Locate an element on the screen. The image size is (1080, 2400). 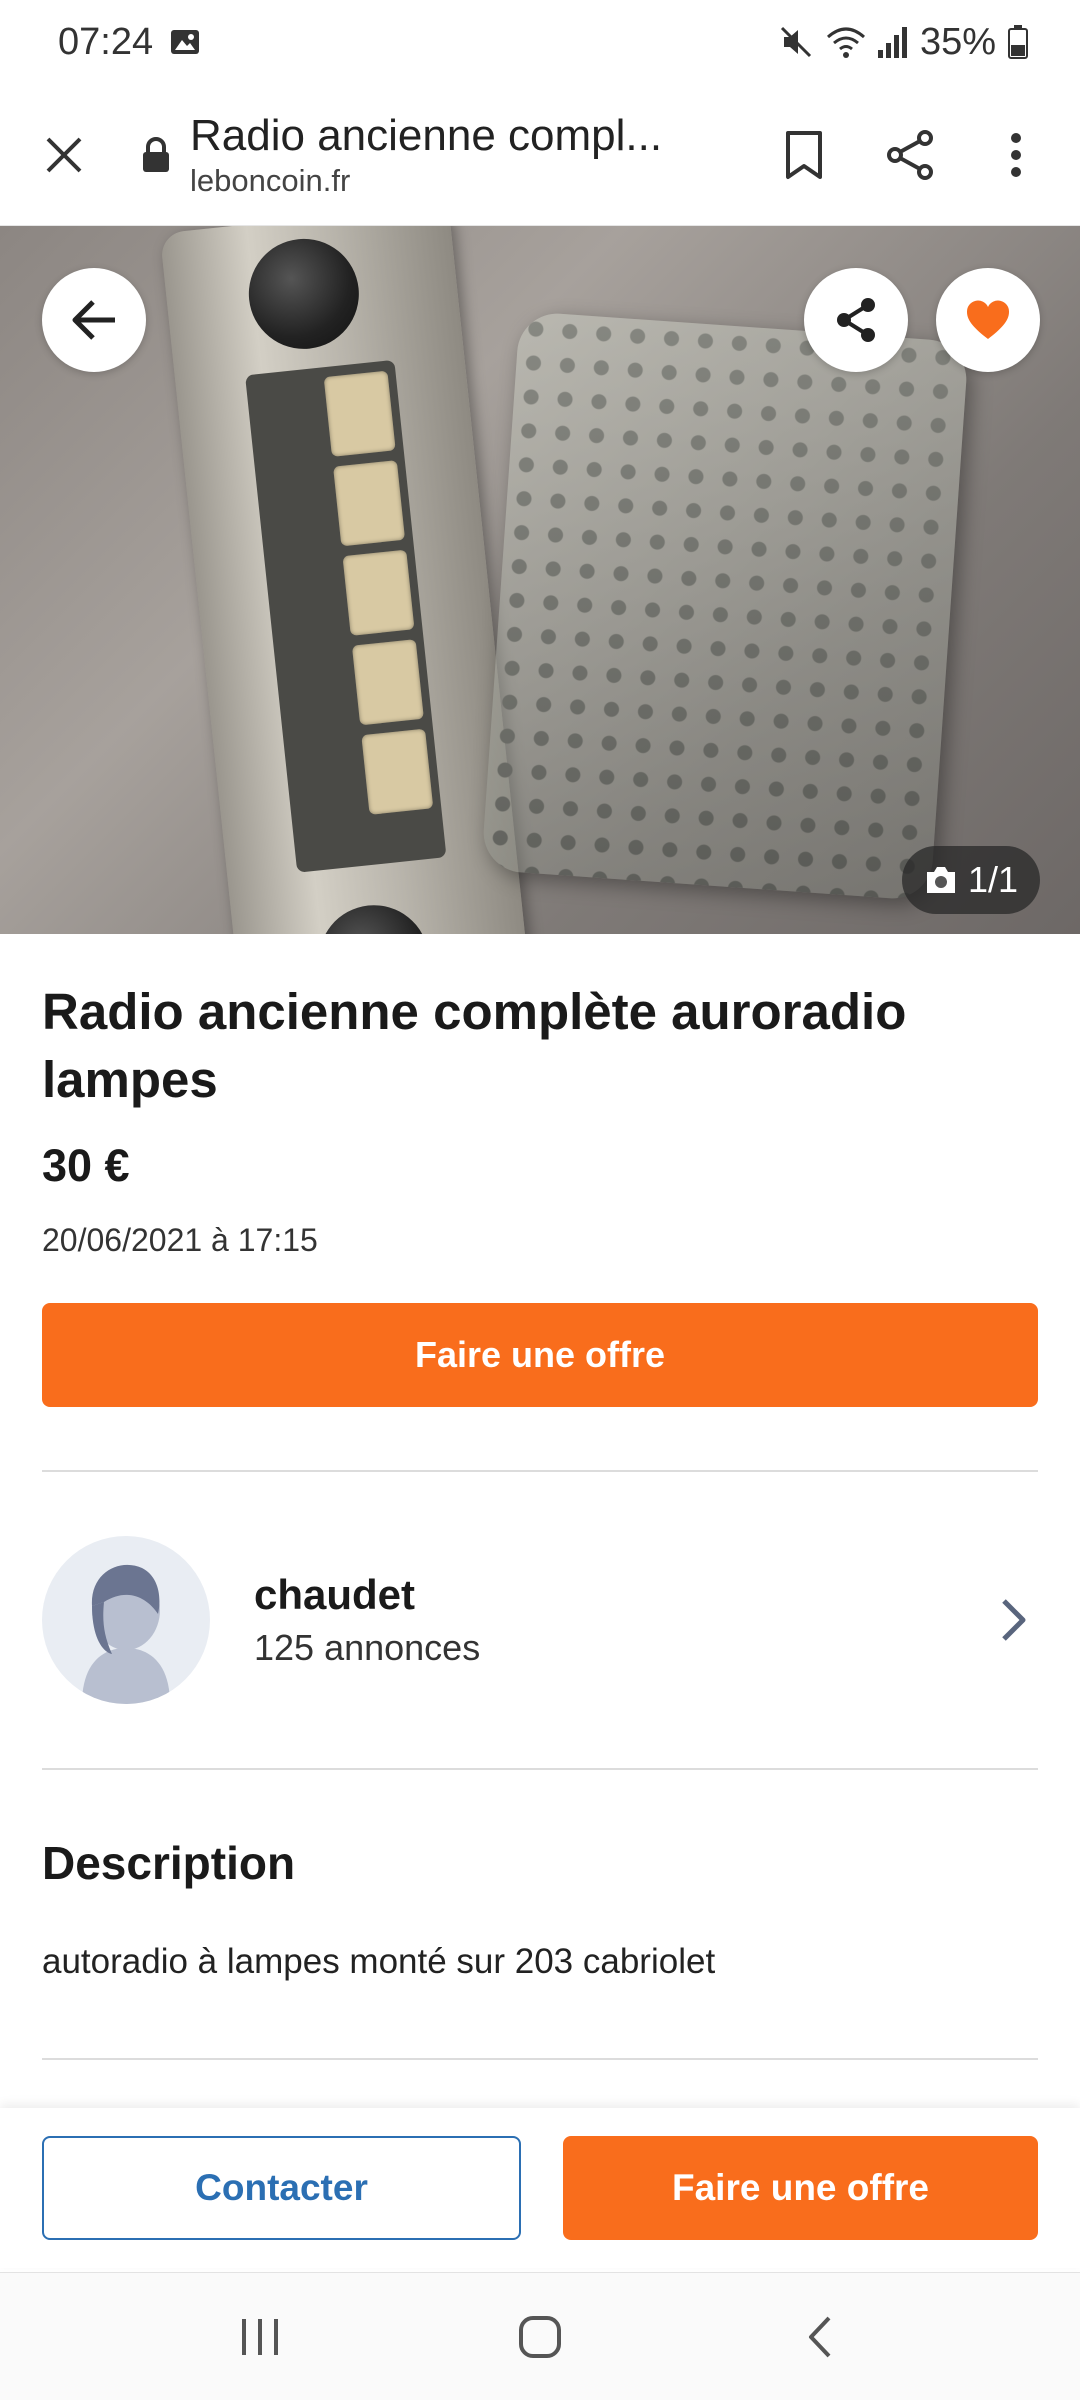
back-arrow-icon is located at coordinates (93, 320).